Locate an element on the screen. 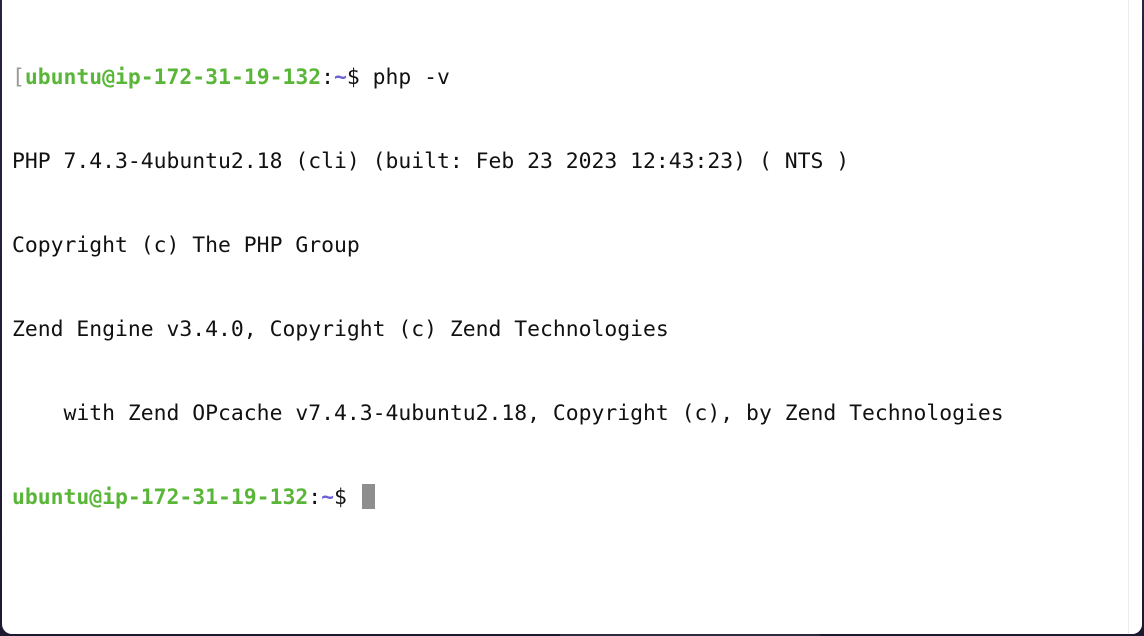  vertical-scrollbar is located at coordinates (1135, 317).